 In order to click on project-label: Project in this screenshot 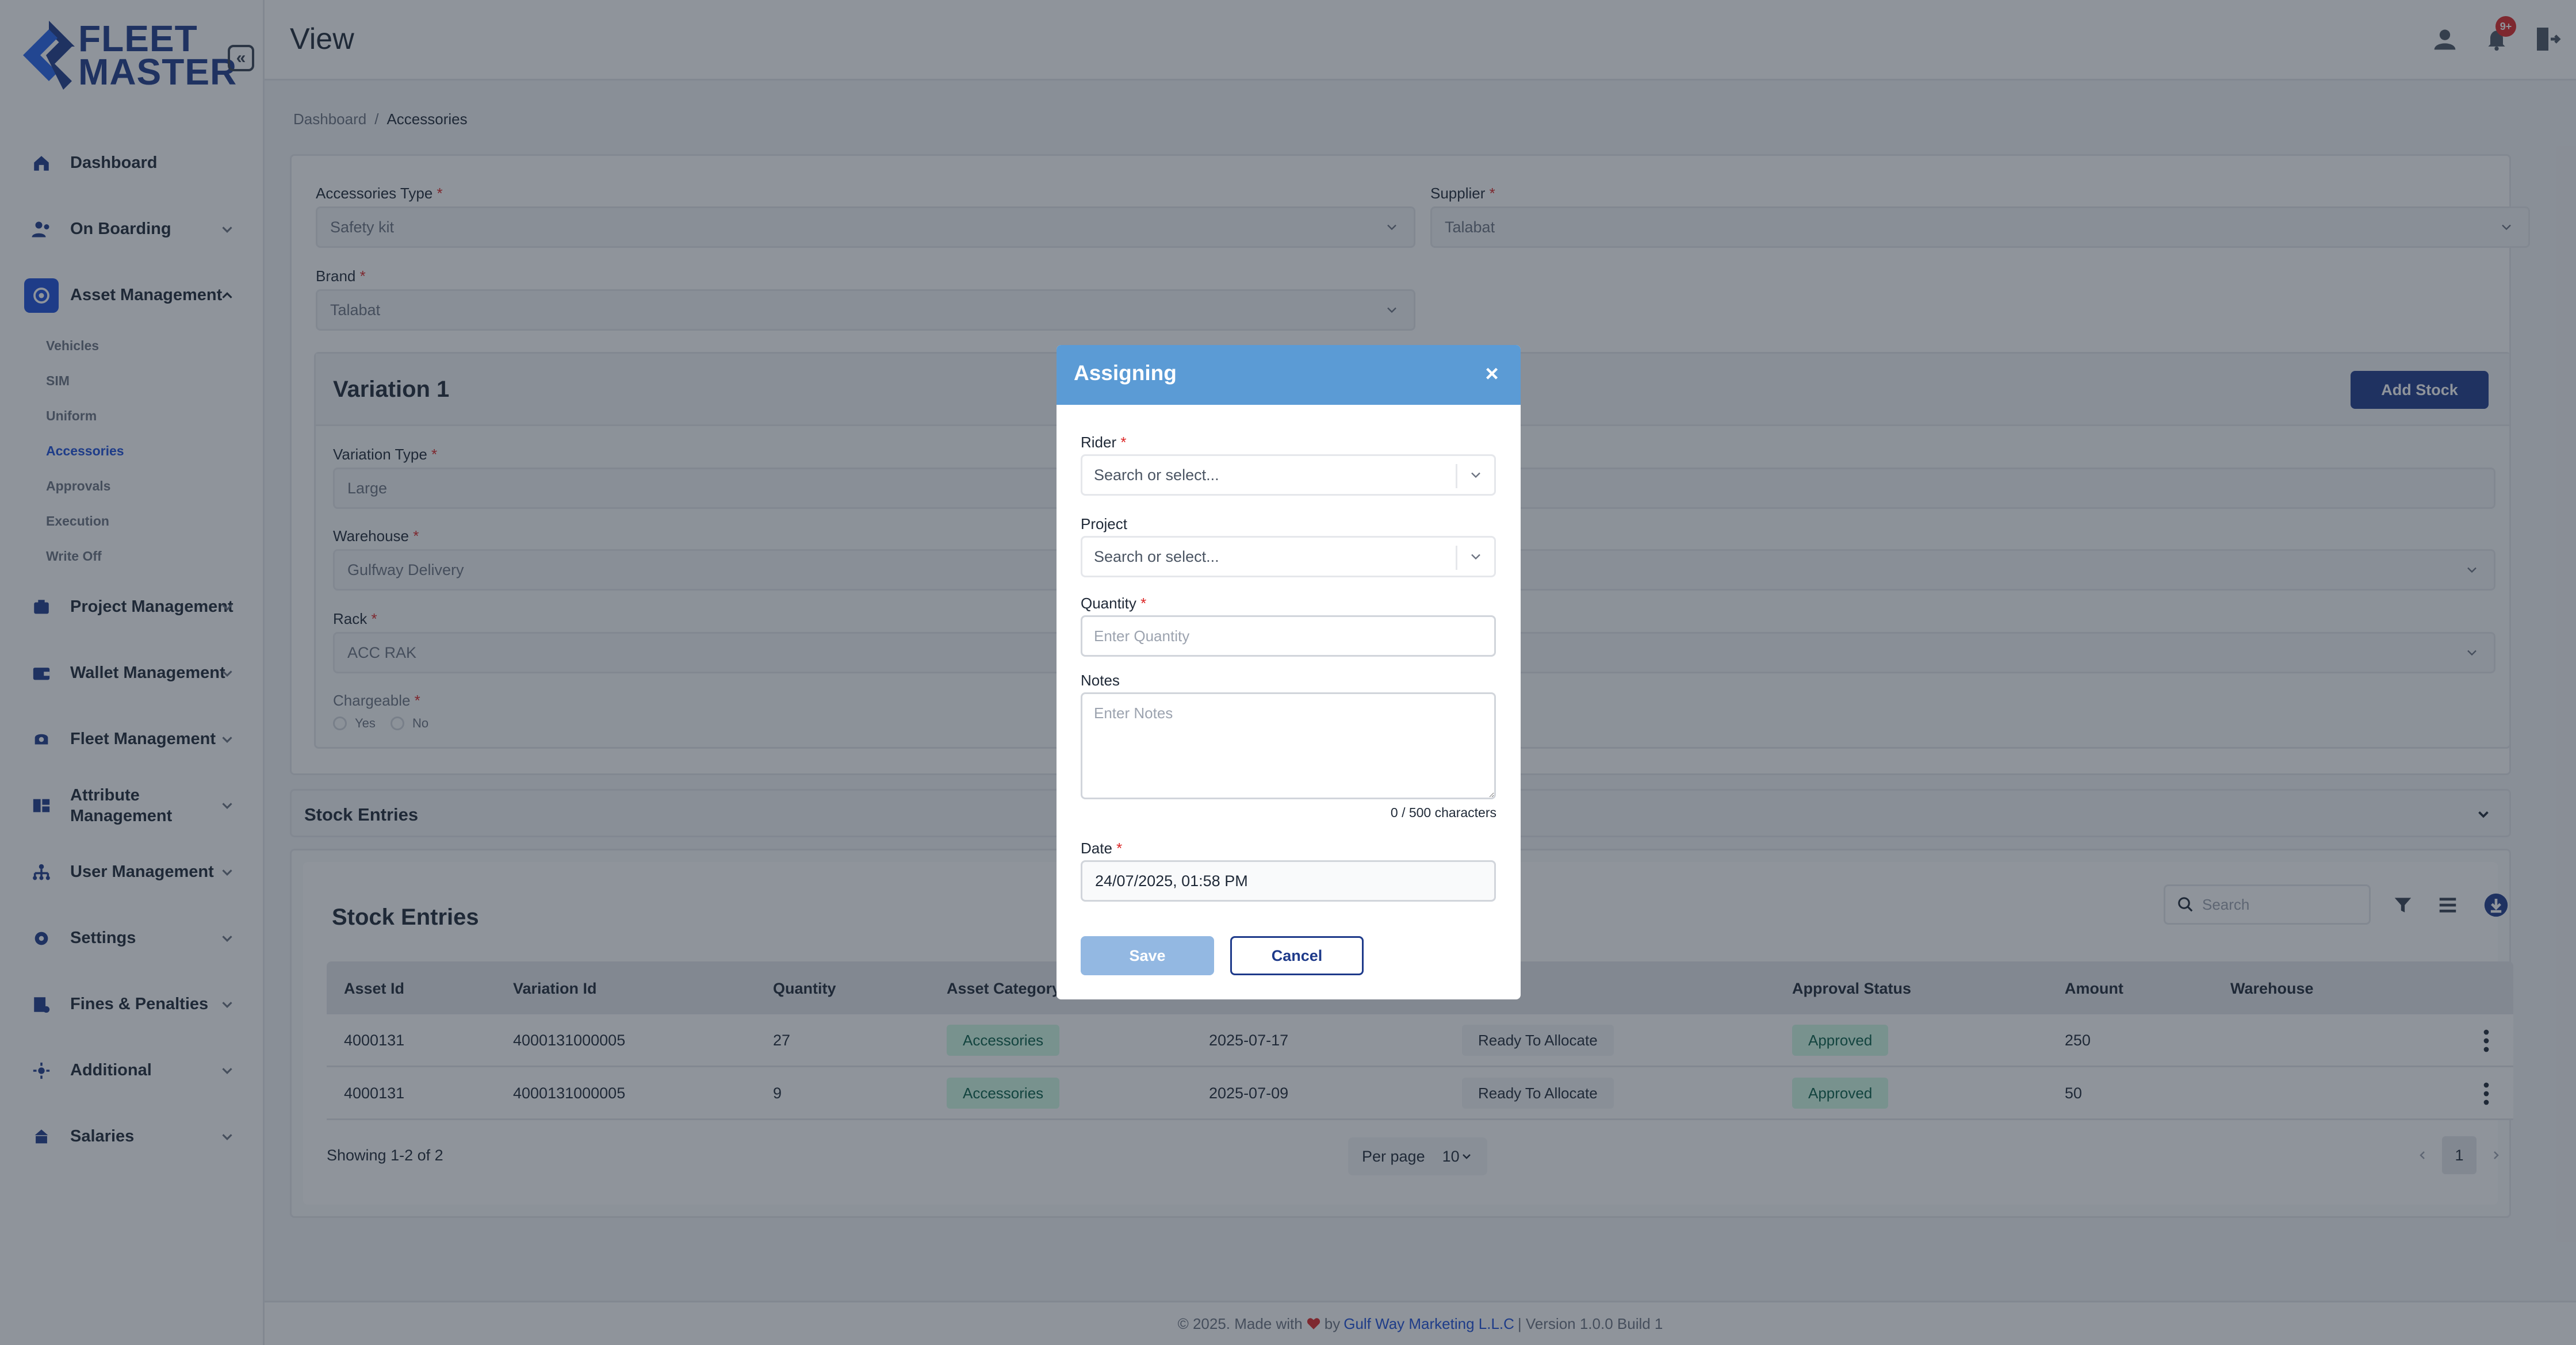, I will do `click(1104, 523)`.